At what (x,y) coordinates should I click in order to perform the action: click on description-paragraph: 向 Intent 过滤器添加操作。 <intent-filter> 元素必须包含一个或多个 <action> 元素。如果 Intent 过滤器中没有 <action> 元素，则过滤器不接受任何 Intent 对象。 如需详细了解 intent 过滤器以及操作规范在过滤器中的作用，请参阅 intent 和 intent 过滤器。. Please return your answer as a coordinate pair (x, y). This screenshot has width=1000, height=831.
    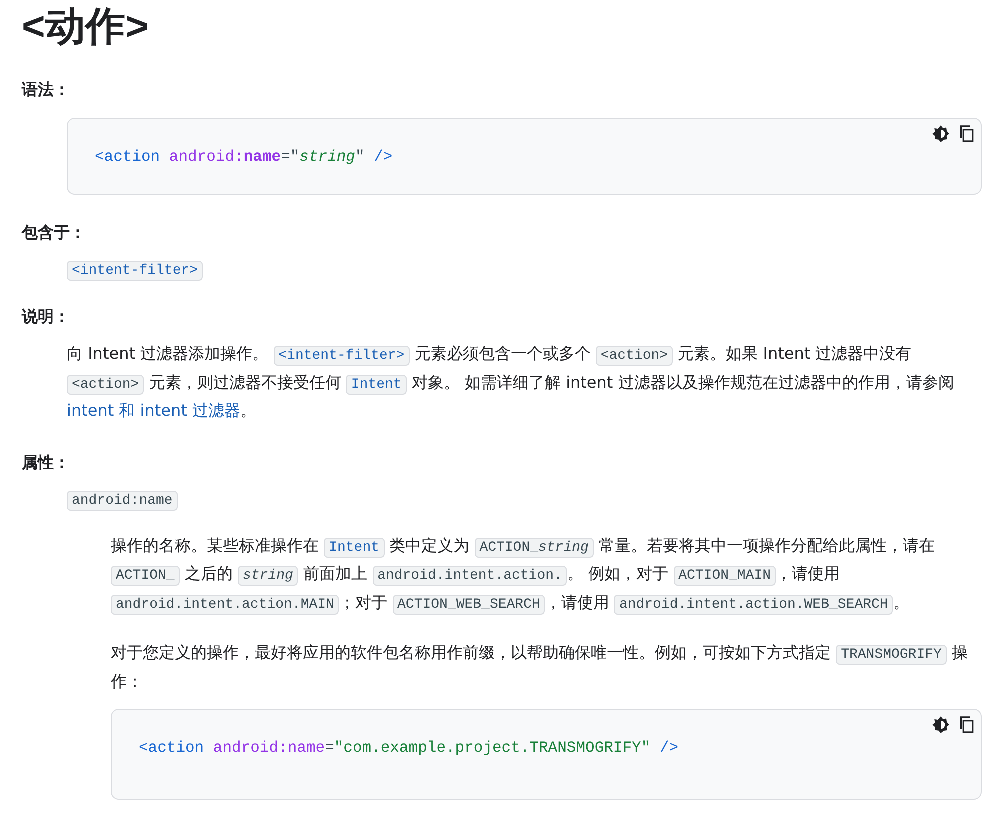
    Looking at the image, I should click on (511, 382).